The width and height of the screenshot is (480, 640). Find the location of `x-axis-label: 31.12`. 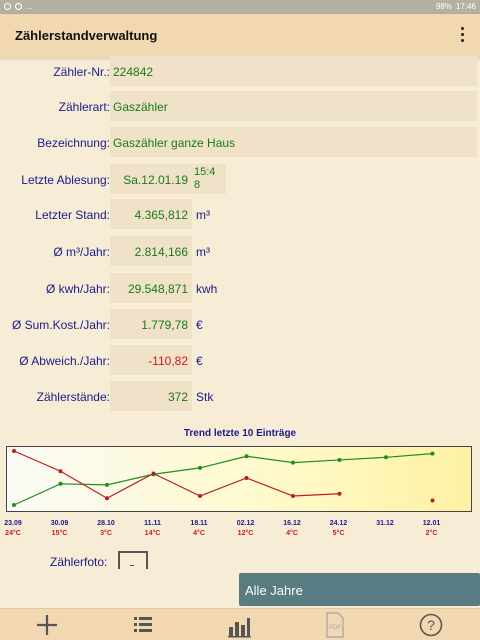

x-axis-label: 31.12 is located at coordinates (385, 523).